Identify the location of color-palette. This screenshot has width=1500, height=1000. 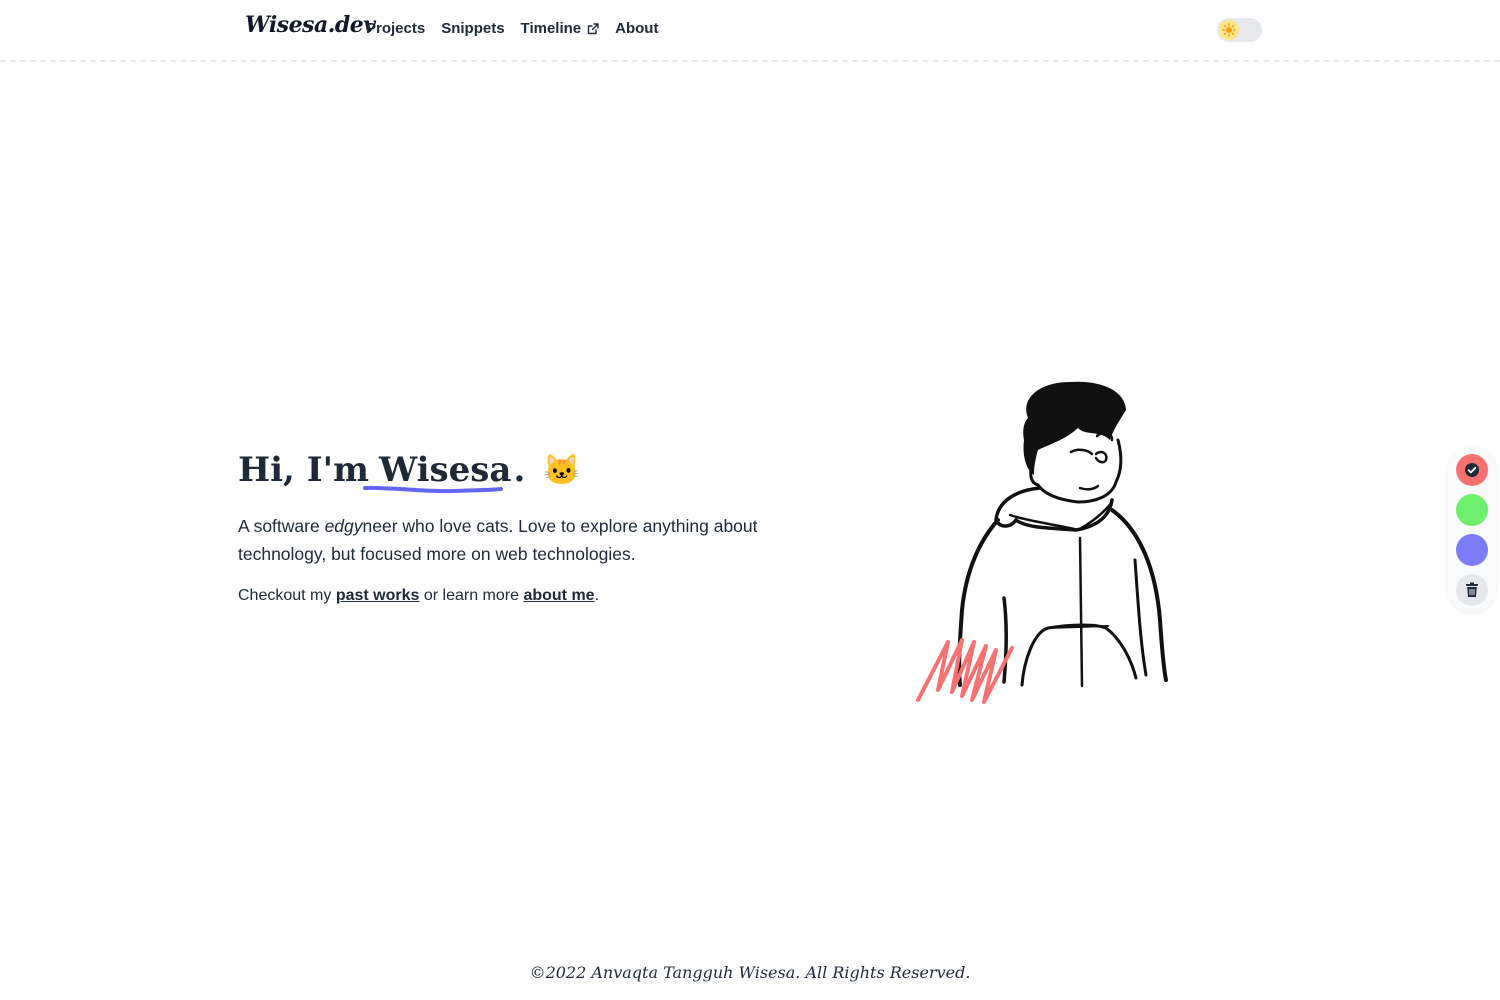
(1472, 529).